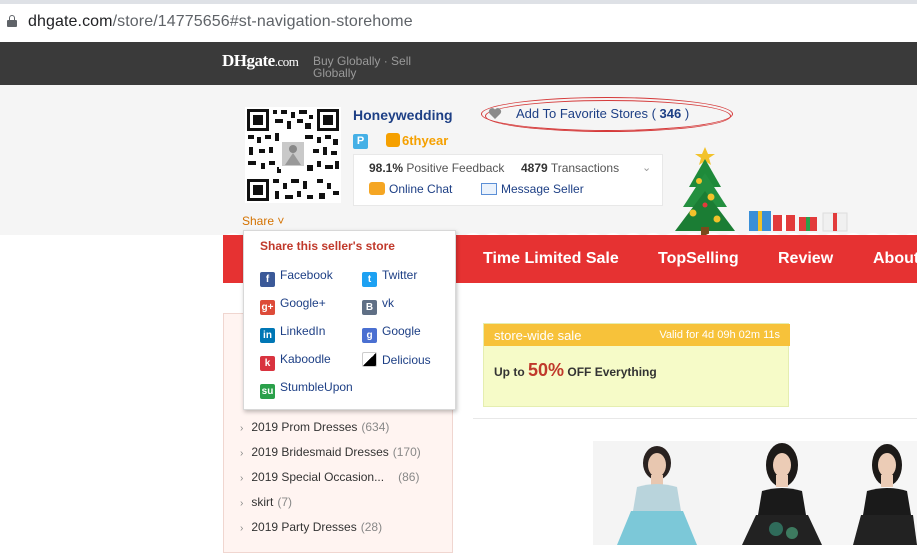 The height and width of the screenshot is (553, 917). I want to click on stumbleupon-icon: su, so click(267, 391).